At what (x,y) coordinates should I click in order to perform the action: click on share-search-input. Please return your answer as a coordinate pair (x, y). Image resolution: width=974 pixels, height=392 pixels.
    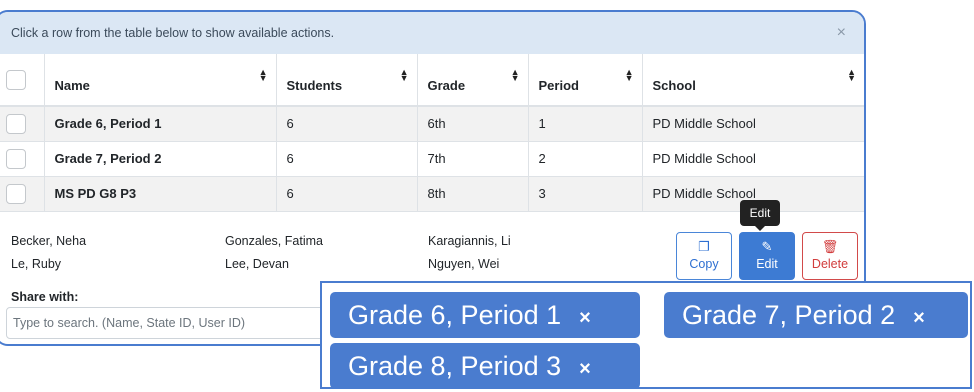
    Looking at the image, I should click on (171, 323).